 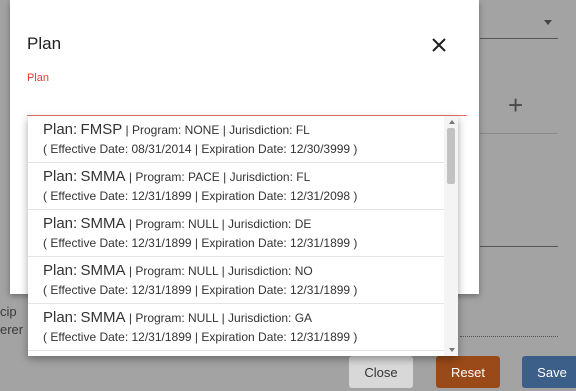 What do you see at coordinates (519, 133) in the screenshot?
I see `background-divider` at bounding box center [519, 133].